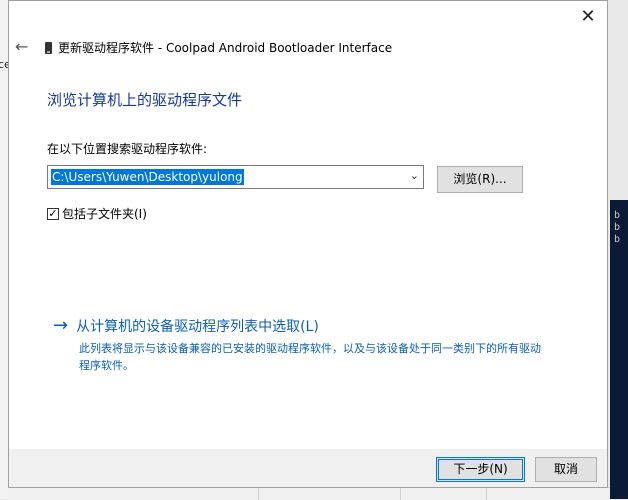 Image resolution: width=628 pixels, height=500 pixels. I want to click on pick-from-list-link: → 从计算机的设备驱动程序列表中选取(L), so click(186, 326).